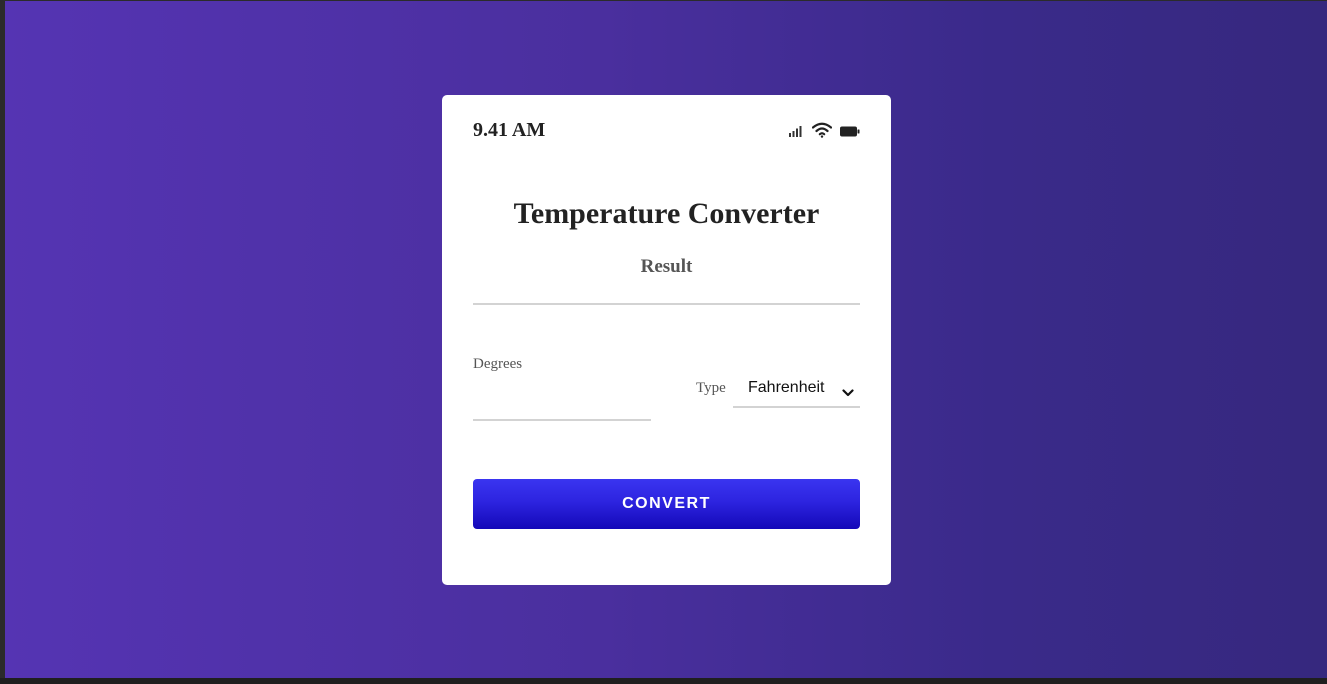 The width and height of the screenshot is (1327, 684). Describe the element at coordinates (666, 504) in the screenshot. I see `convert-button: CONVERT` at that location.